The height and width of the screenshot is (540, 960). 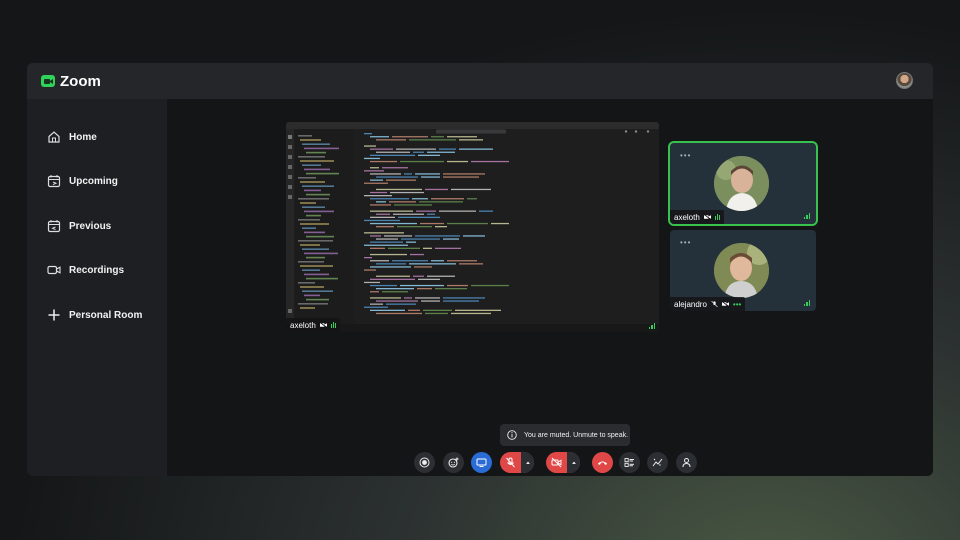 What do you see at coordinates (472, 128) in the screenshot?
I see `shared-window-titlebar` at bounding box center [472, 128].